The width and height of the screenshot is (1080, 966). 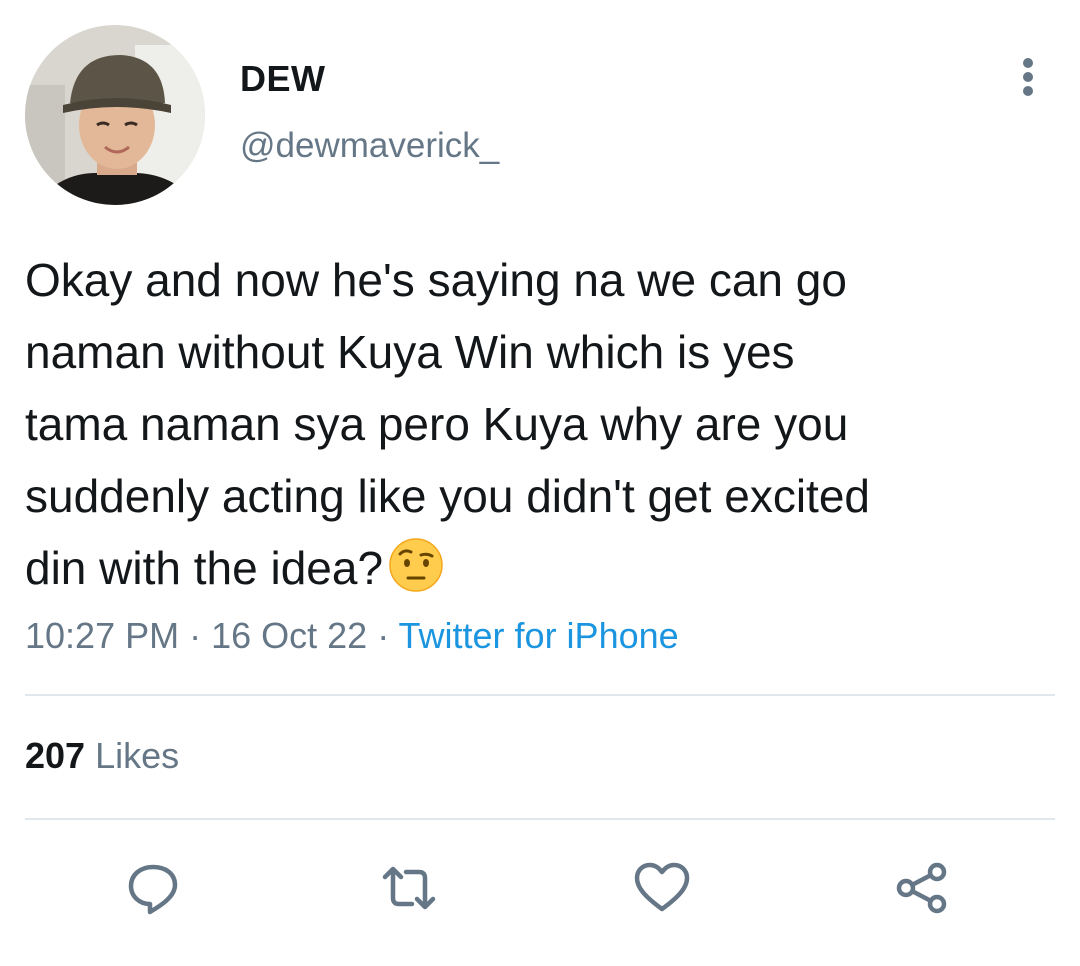 What do you see at coordinates (102, 635) in the screenshot?
I see `tweet-time: 10:27 PM` at bounding box center [102, 635].